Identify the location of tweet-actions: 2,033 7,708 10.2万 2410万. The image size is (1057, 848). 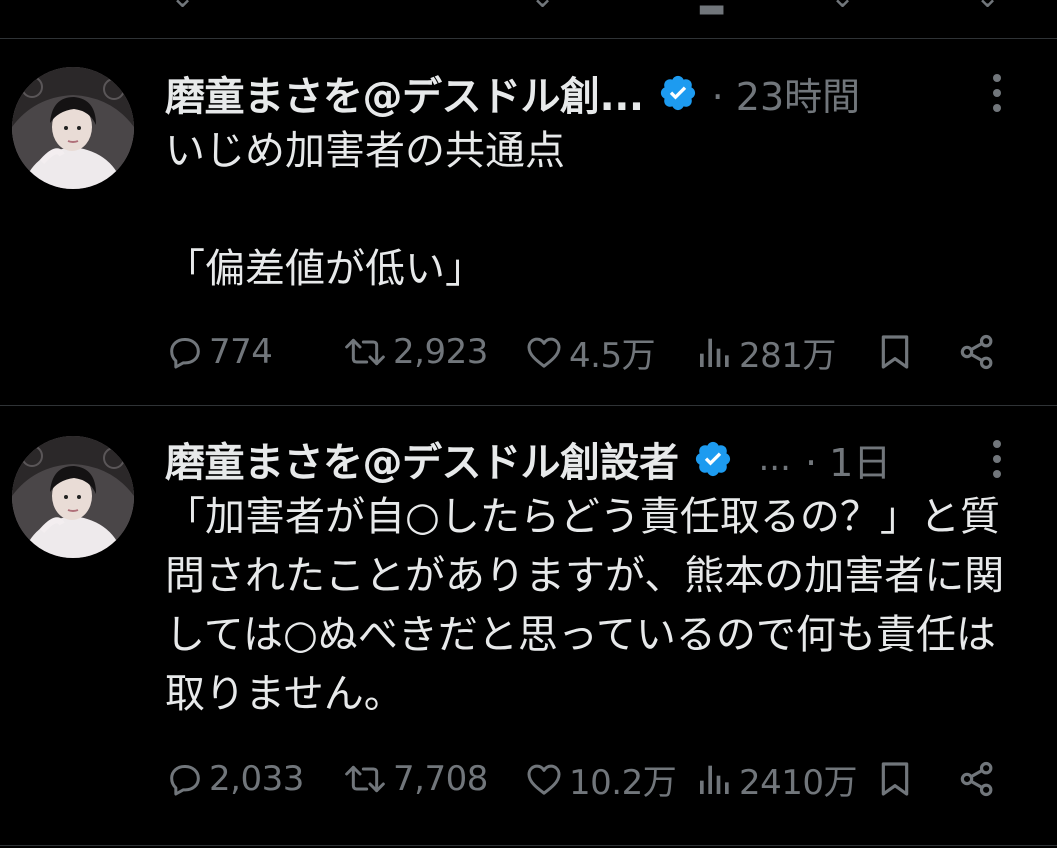
(590, 779).